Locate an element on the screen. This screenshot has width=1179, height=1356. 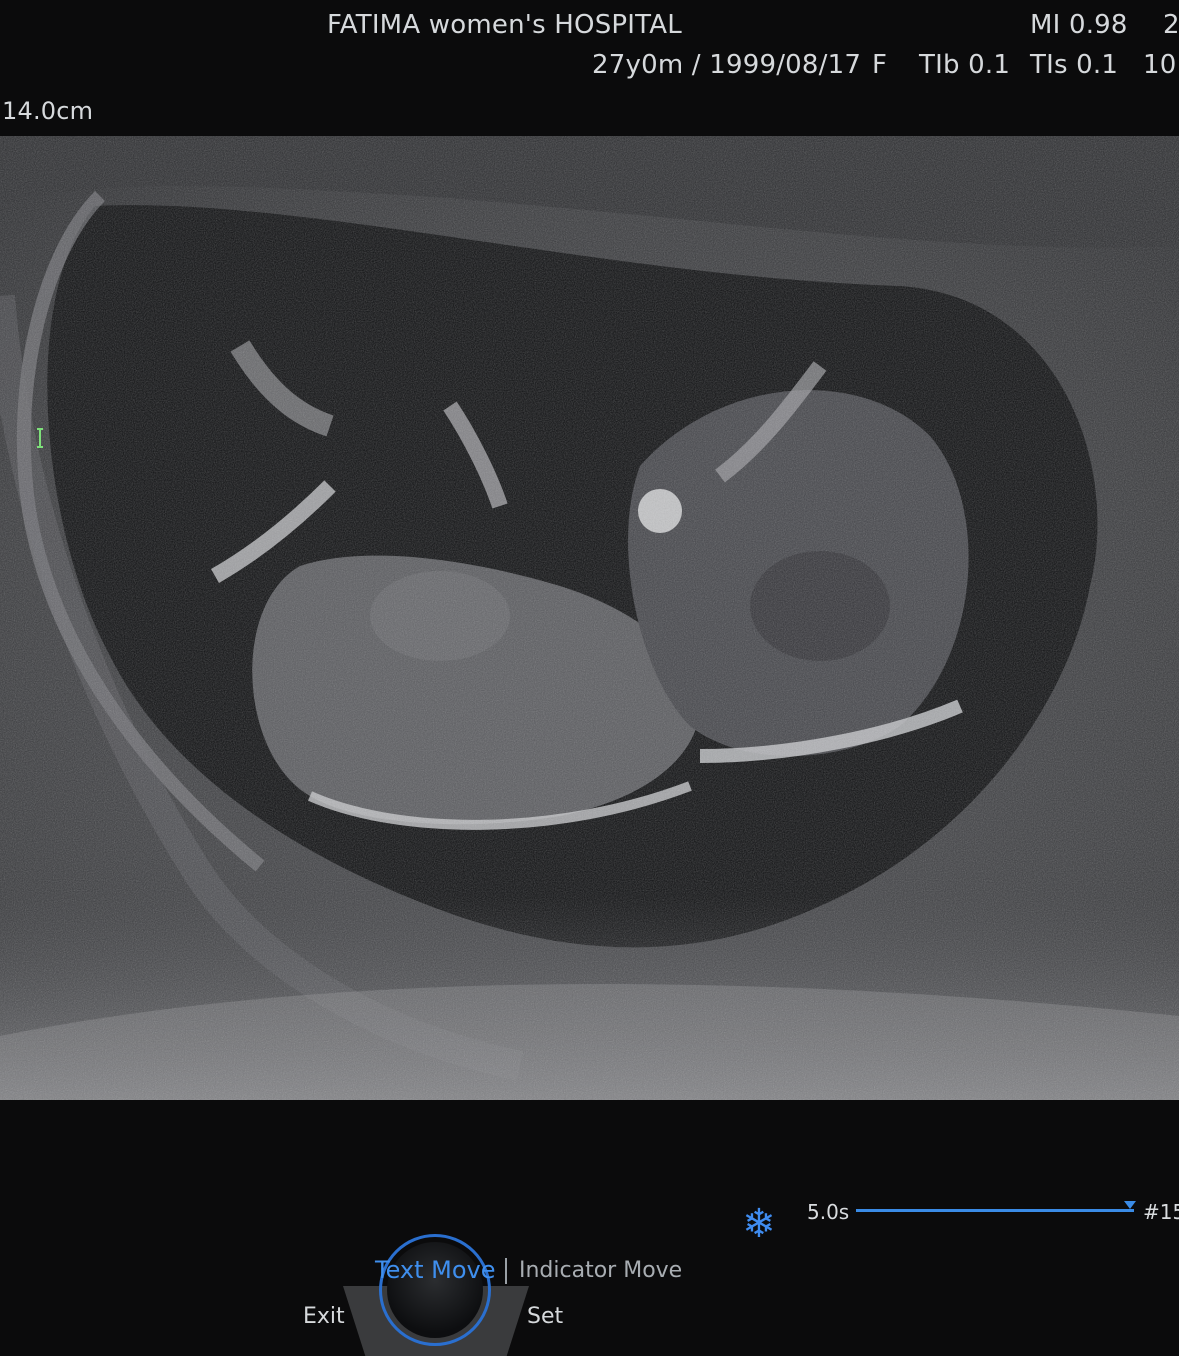
thermal-index-extra: 10 is located at coordinates (1160, 65).